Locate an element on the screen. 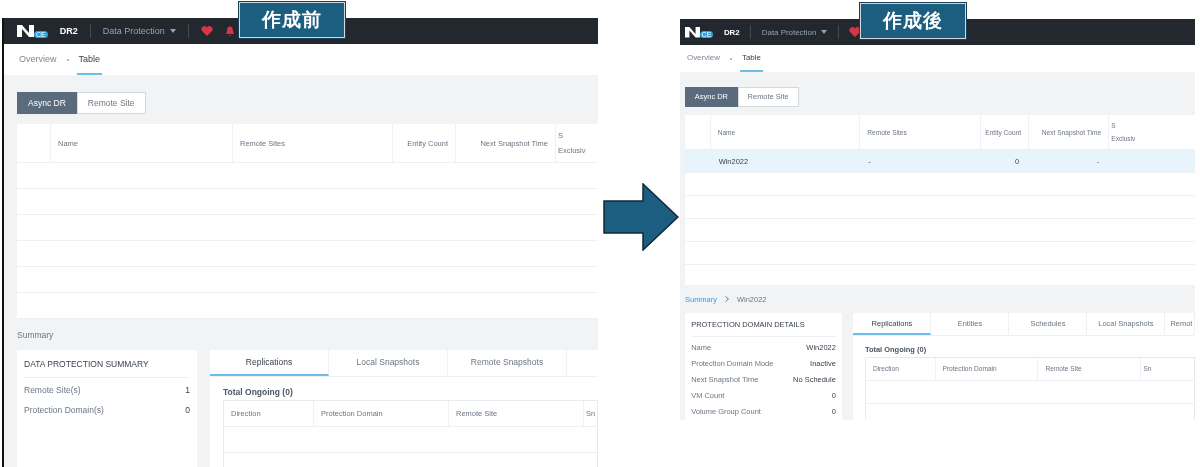 This screenshot has width=1200, height=467. detail-label: Remote Site(s) is located at coordinates (52, 390).